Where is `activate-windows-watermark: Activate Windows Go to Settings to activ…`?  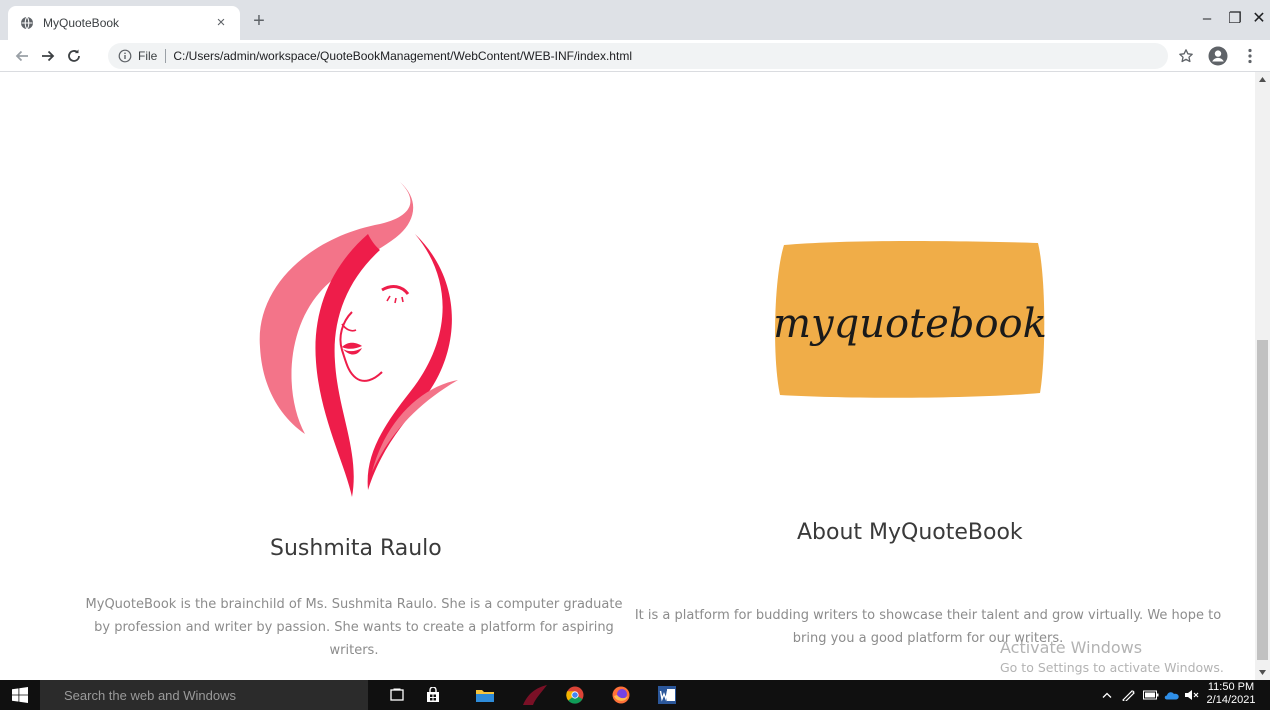
activate-windows-watermark: Activate Windows Go to Settings to activ… is located at coordinates (1112, 657).